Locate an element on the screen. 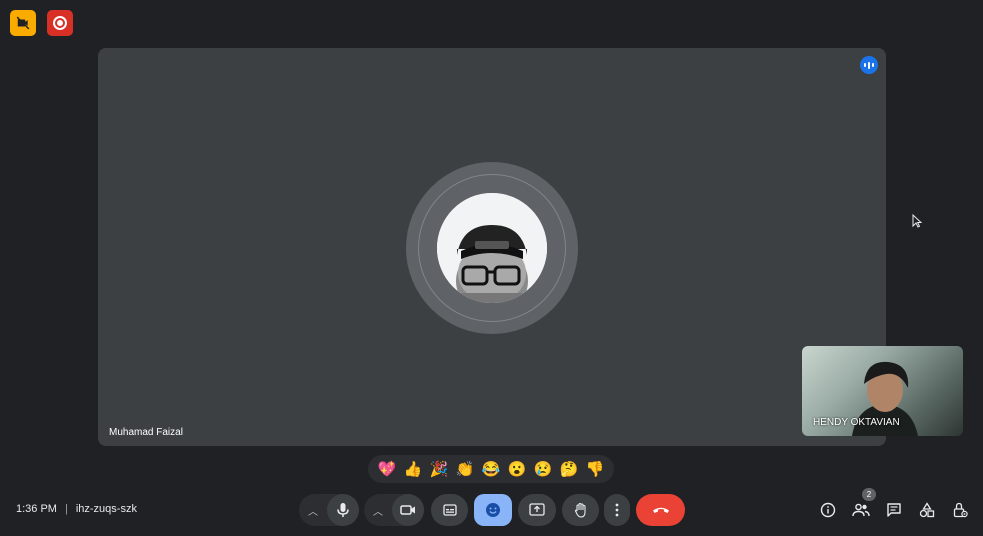  more-options-button is located at coordinates (617, 510).